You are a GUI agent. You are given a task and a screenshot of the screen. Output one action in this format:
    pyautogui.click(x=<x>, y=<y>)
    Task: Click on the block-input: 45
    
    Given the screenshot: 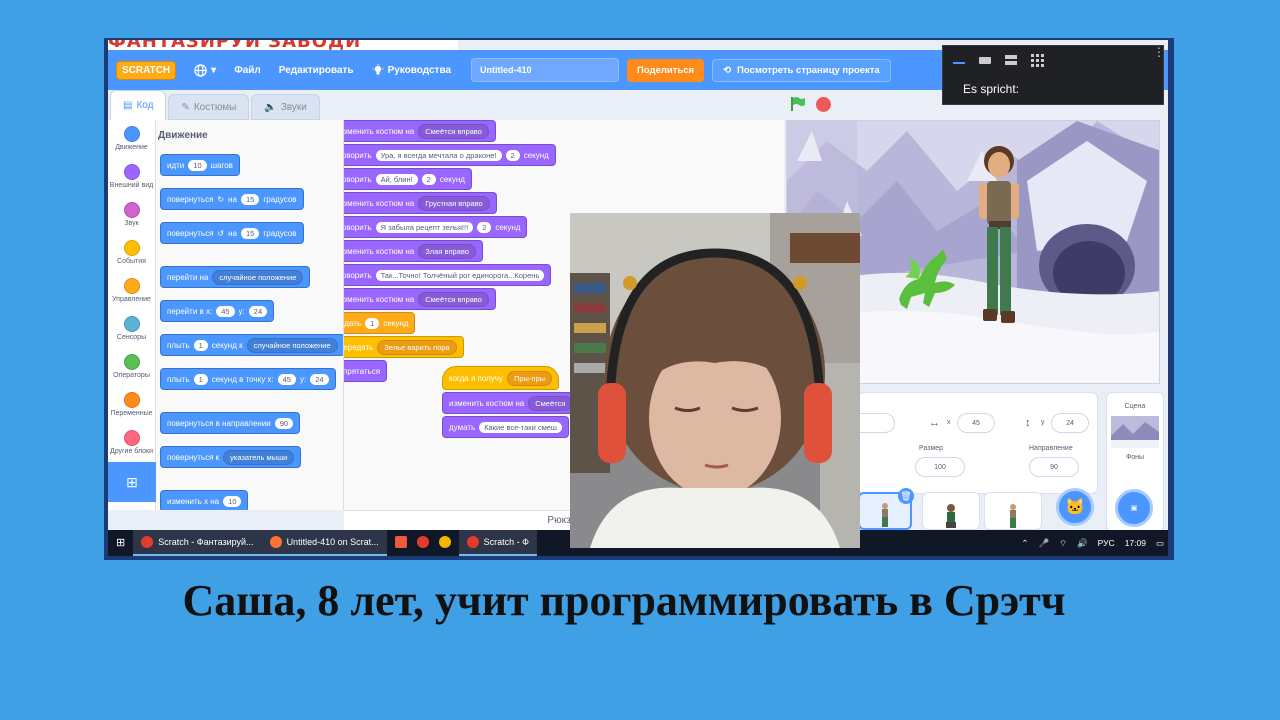 What is the action you would take?
    pyautogui.click(x=286, y=379)
    